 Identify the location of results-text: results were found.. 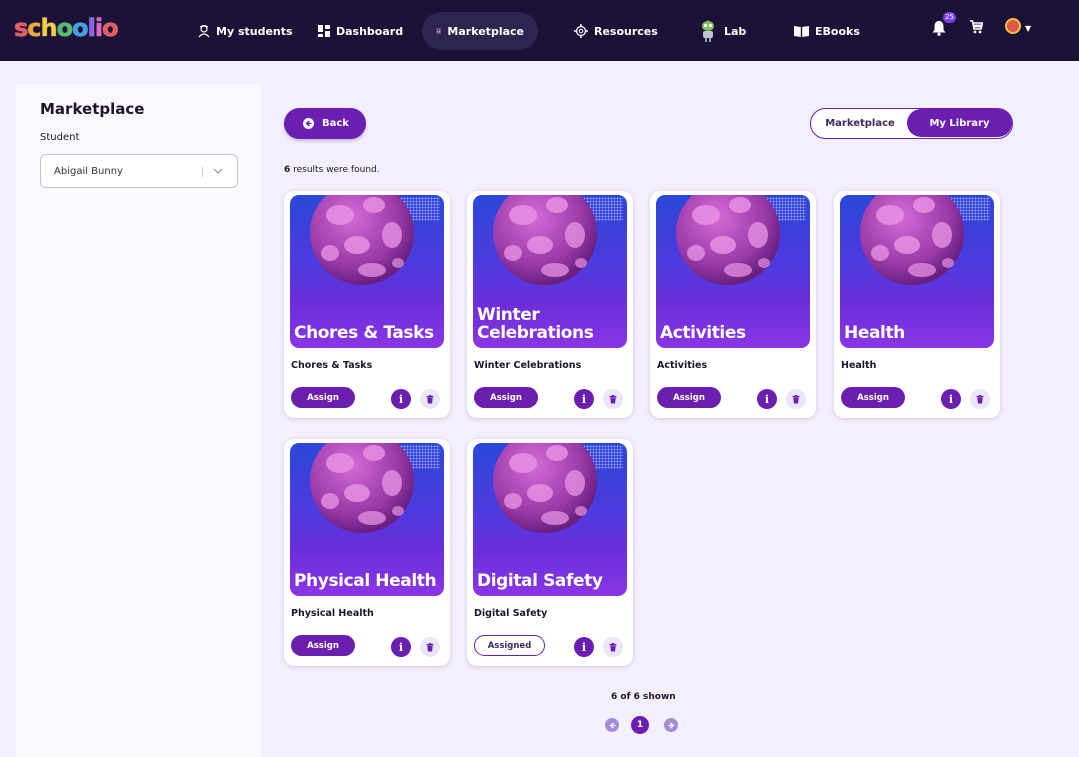
(335, 170).